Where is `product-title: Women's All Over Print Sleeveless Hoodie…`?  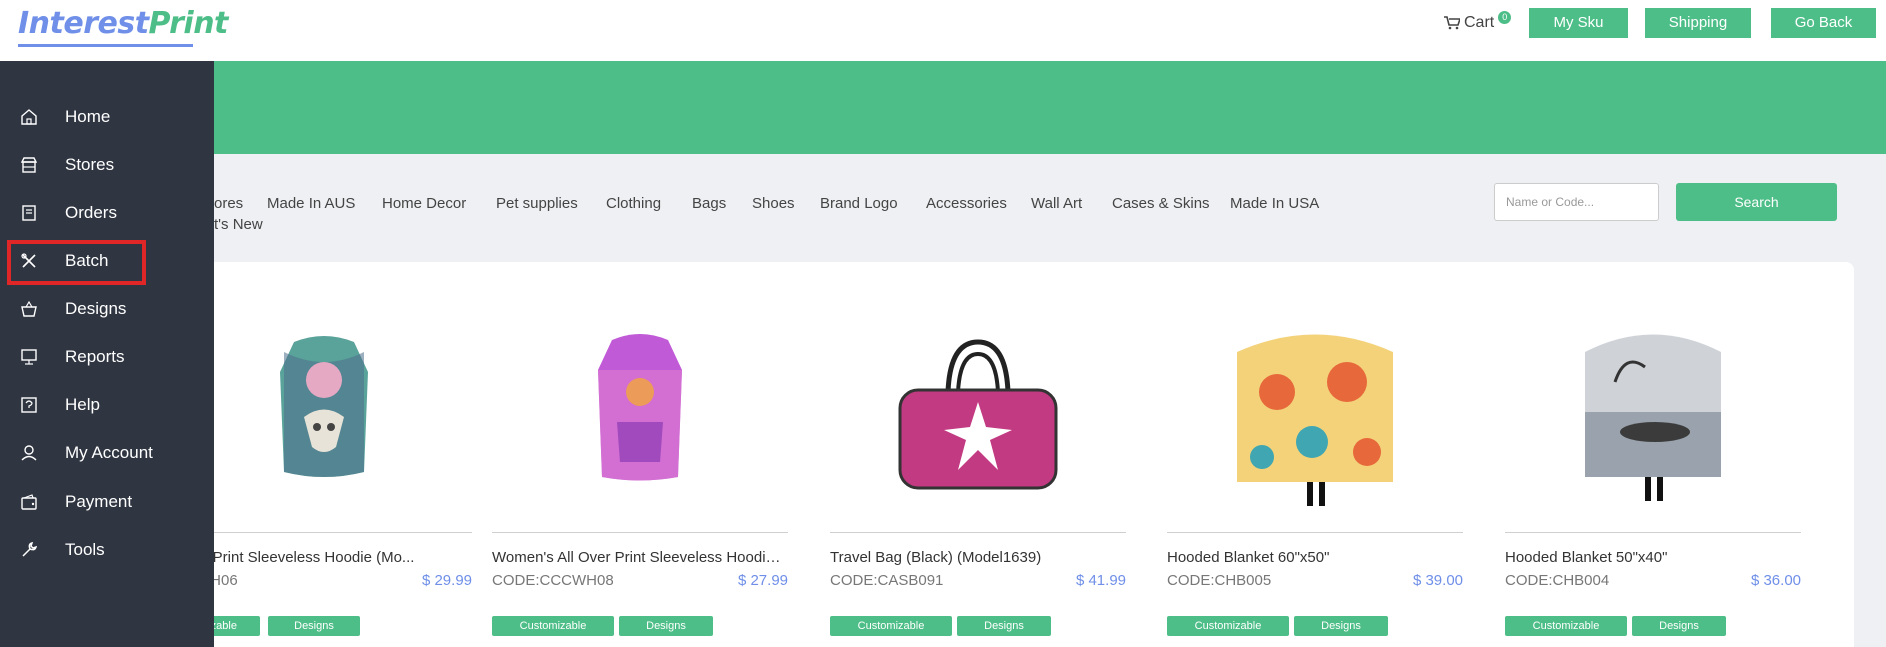 product-title: Women's All Over Print Sleeveless Hoodie… is located at coordinates (640, 557).